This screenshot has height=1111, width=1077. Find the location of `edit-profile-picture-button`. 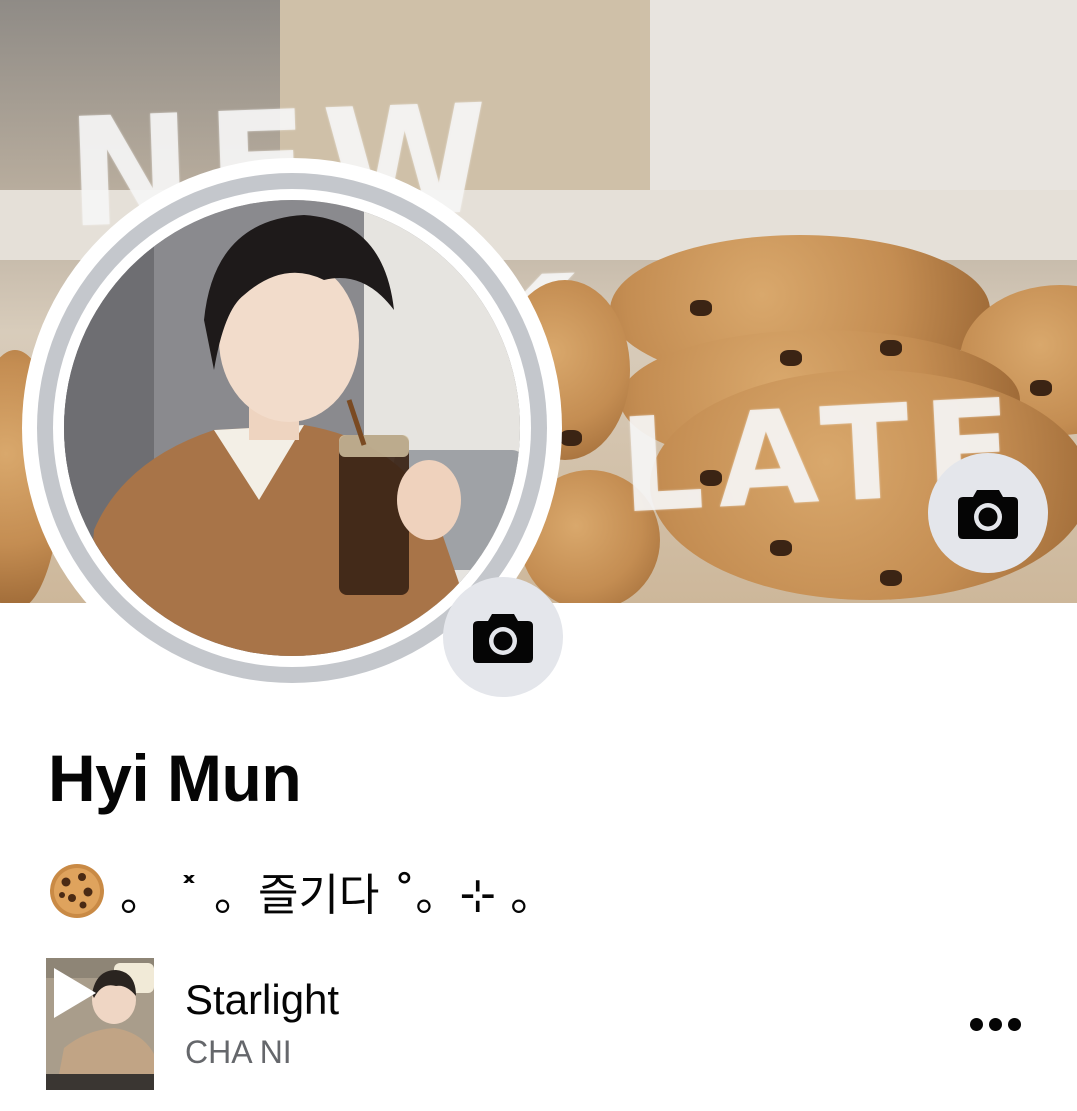

edit-profile-picture-button is located at coordinates (503, 637).